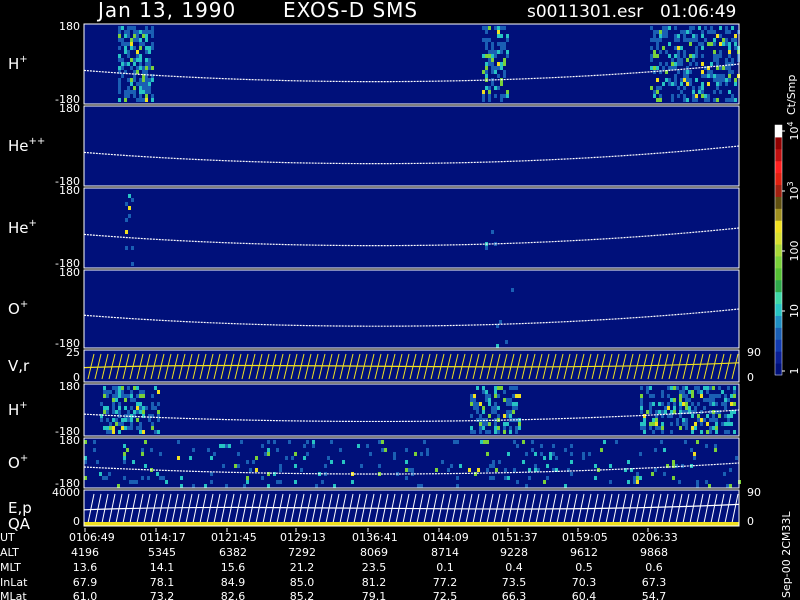  What do you see at coordinates (302, 567) in the screenshot?
I see `ephem-value: 21.2` at bounding box center [302, 567].